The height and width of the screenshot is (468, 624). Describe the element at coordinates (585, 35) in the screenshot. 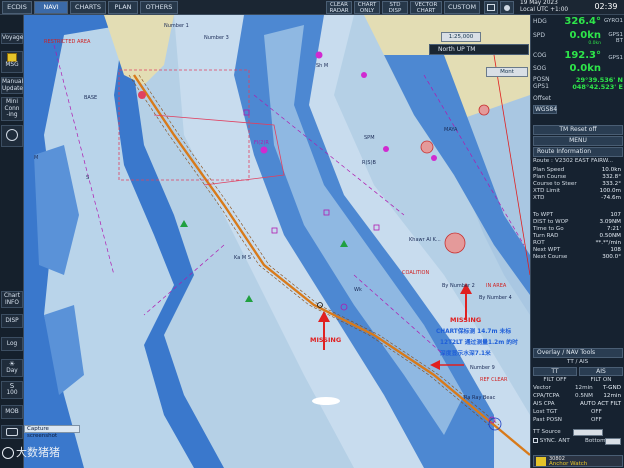

I see `spd-value: 0.0kn` at that location.